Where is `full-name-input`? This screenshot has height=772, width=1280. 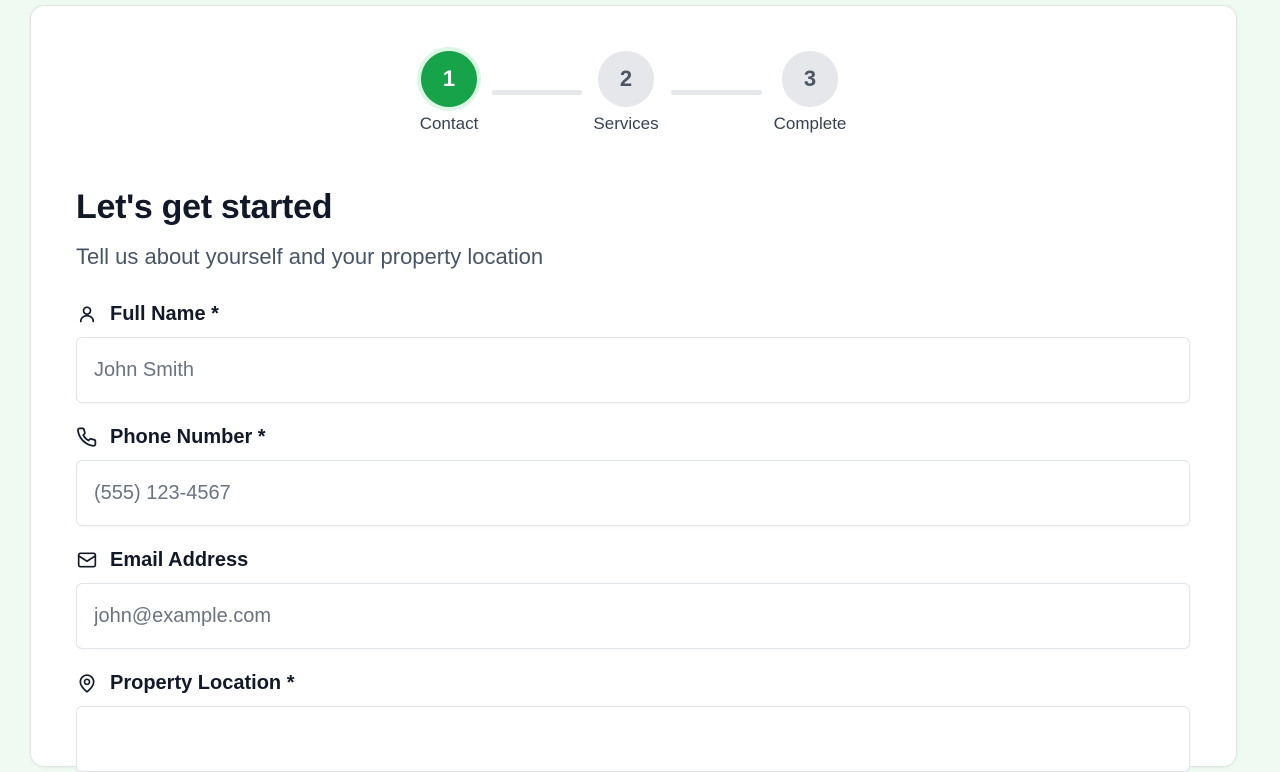 full-name-input is located at coordinates (633, 370).